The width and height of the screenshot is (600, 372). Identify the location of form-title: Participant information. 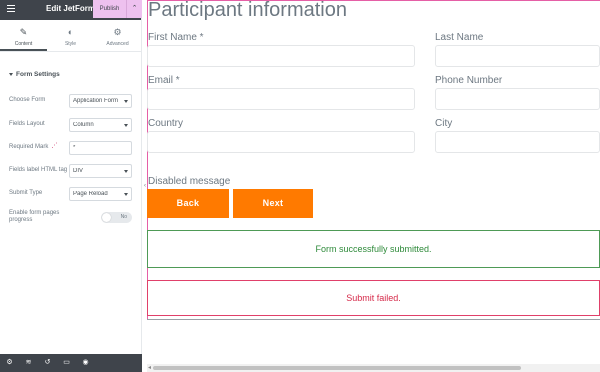
(247, 10).